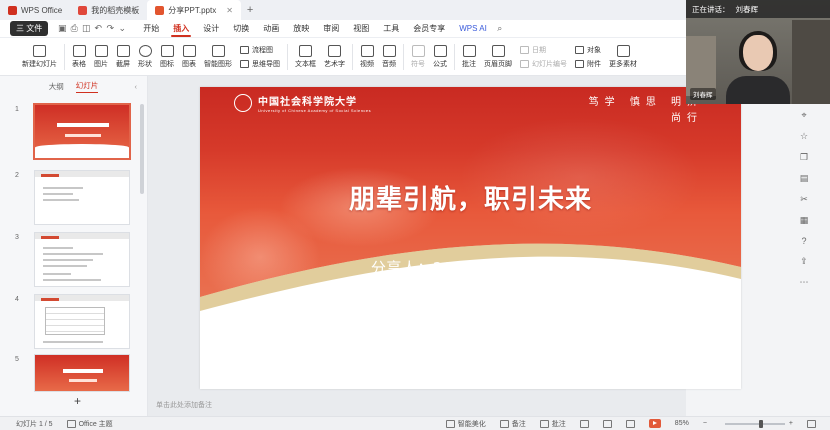  What do you see at coordinates (189, 56) in the screenshot?
I see `chart-button: 图表` at bounding box center [189, 56].